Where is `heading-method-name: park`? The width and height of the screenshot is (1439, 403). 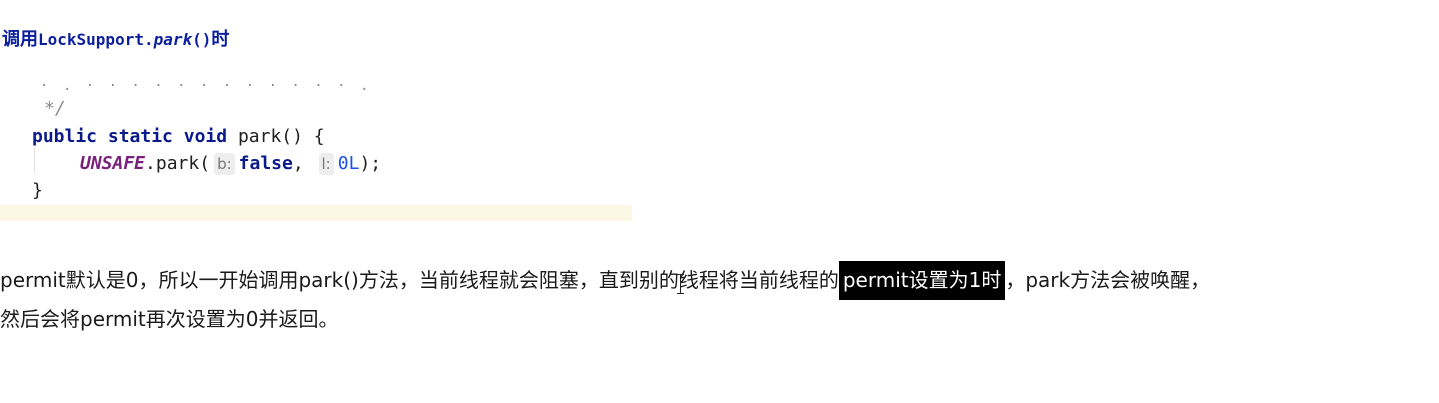 heading-method-name: park is located at coordinates (173, 39).